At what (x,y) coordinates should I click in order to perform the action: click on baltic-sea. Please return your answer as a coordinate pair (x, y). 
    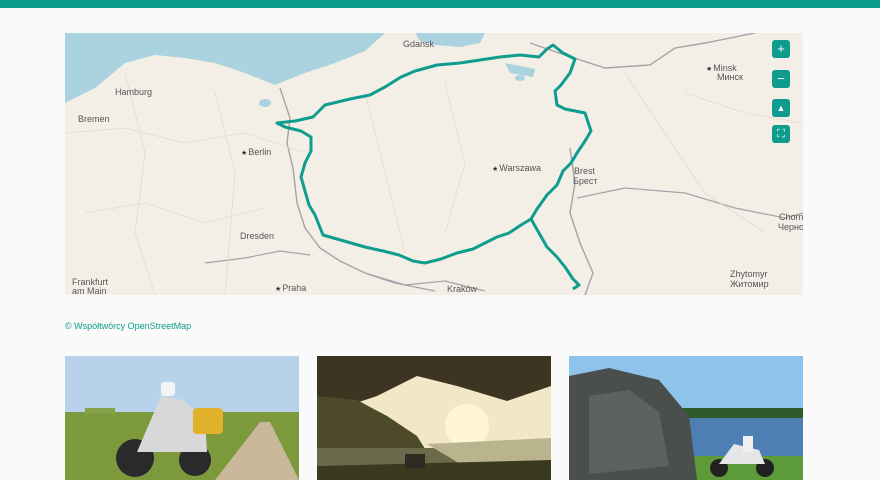
    Looking at the image, I should click on (225, 68).